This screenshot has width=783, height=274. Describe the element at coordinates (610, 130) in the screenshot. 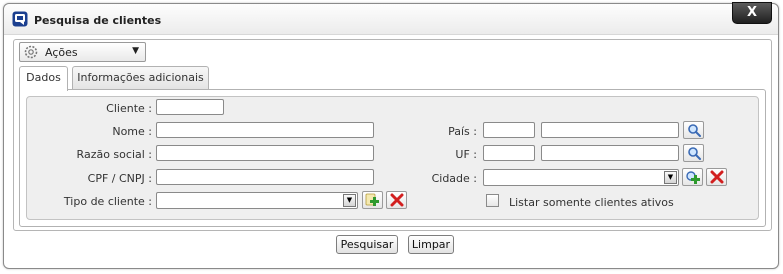

I see `pais-name-field` at that location.